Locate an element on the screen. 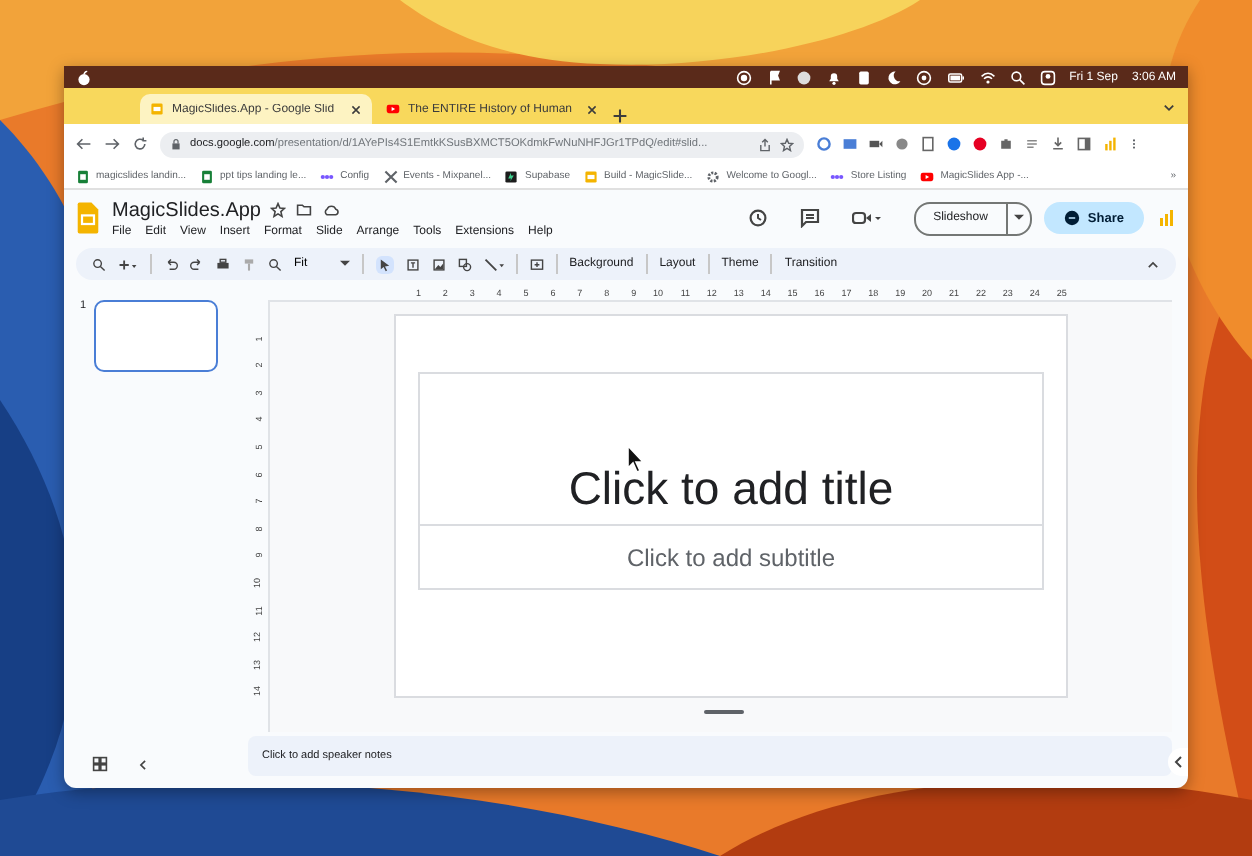  zoom-icon is located at coordinates (275, 264).